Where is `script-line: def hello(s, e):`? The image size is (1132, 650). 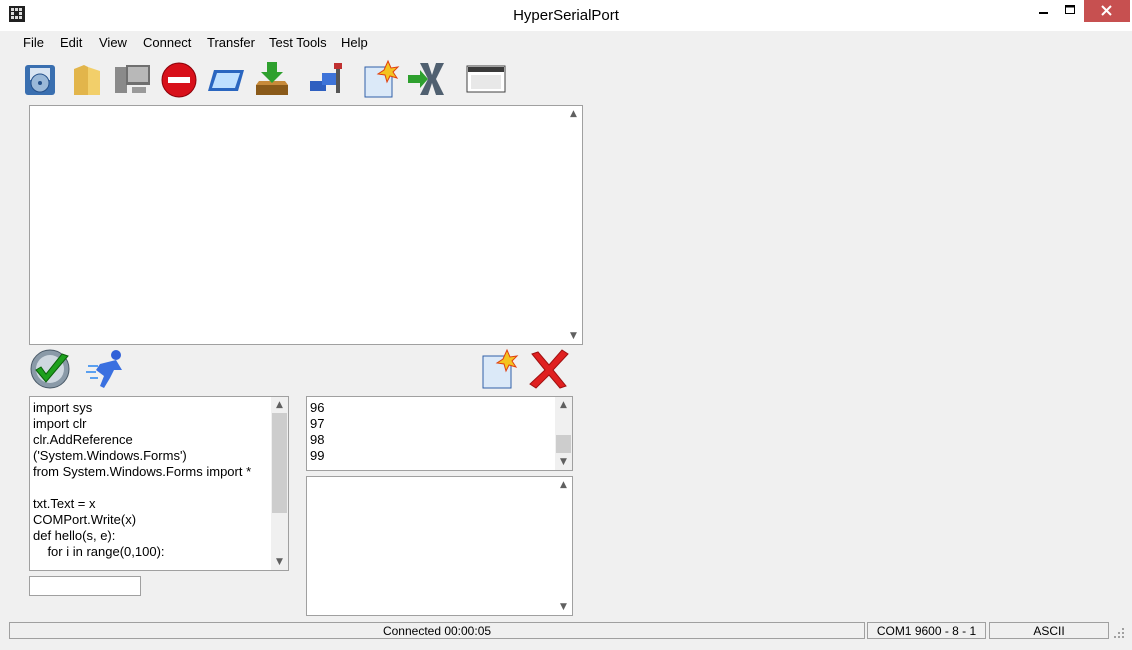 script-line: def hello(s, e): is located at coordinates (74, 535).